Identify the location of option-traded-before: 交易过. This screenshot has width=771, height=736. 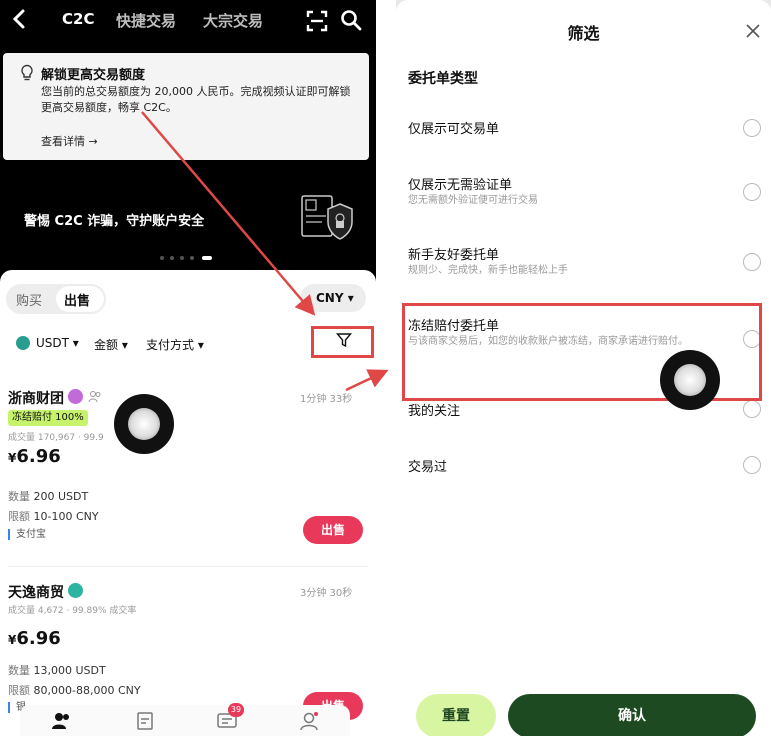
(583, 468).